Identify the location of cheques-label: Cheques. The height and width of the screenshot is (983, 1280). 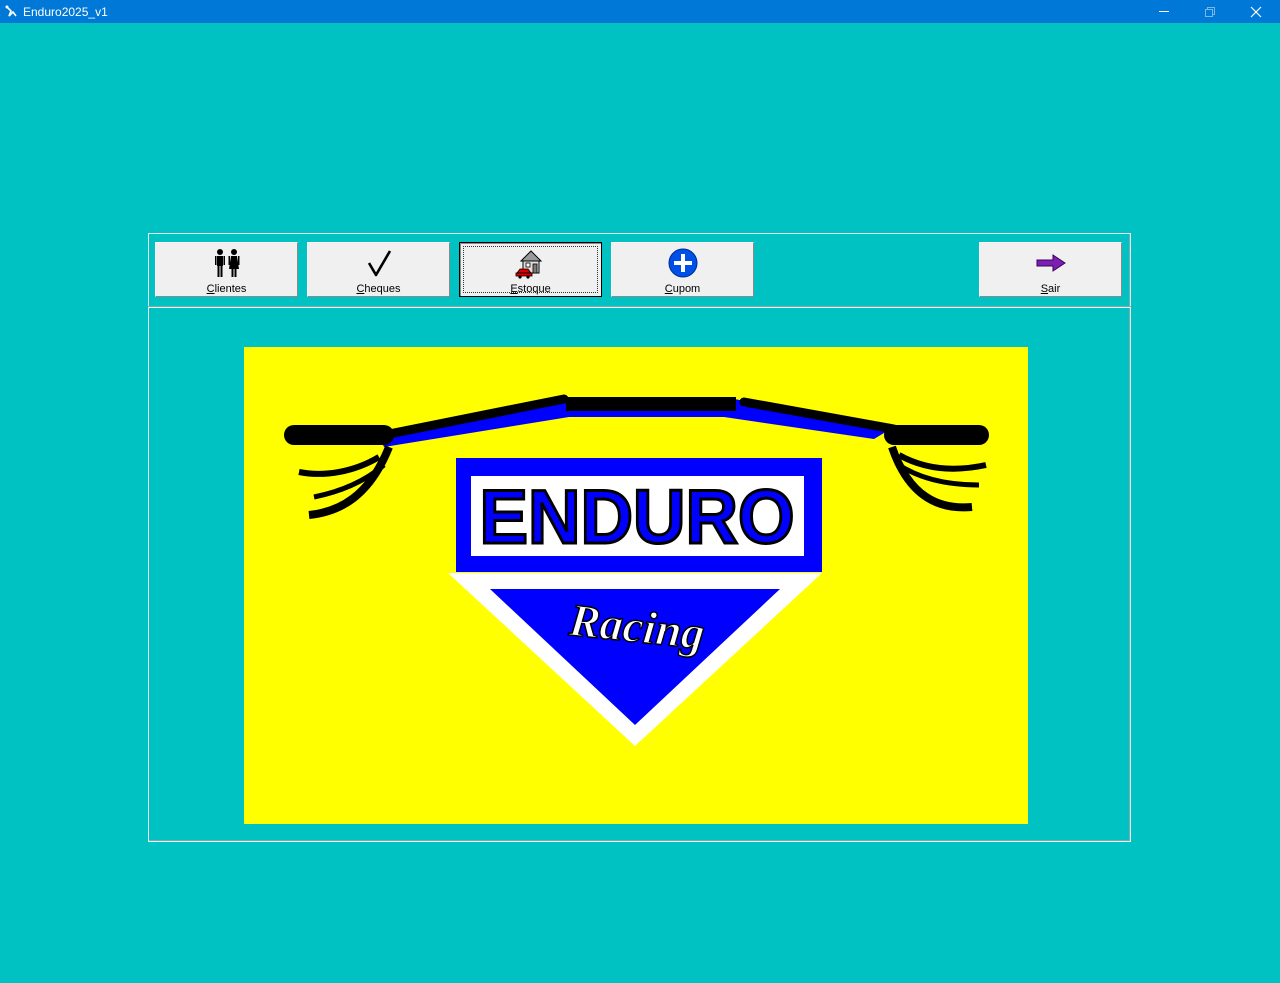
(378, 289).